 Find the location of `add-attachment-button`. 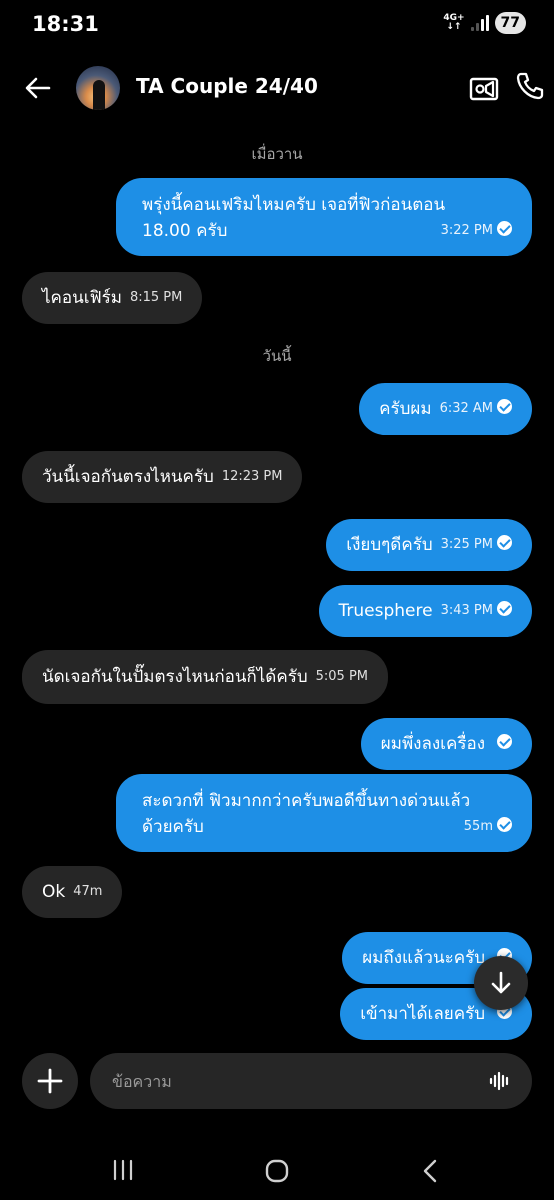

add-attachment-button is located at coordinates (50, 1081).